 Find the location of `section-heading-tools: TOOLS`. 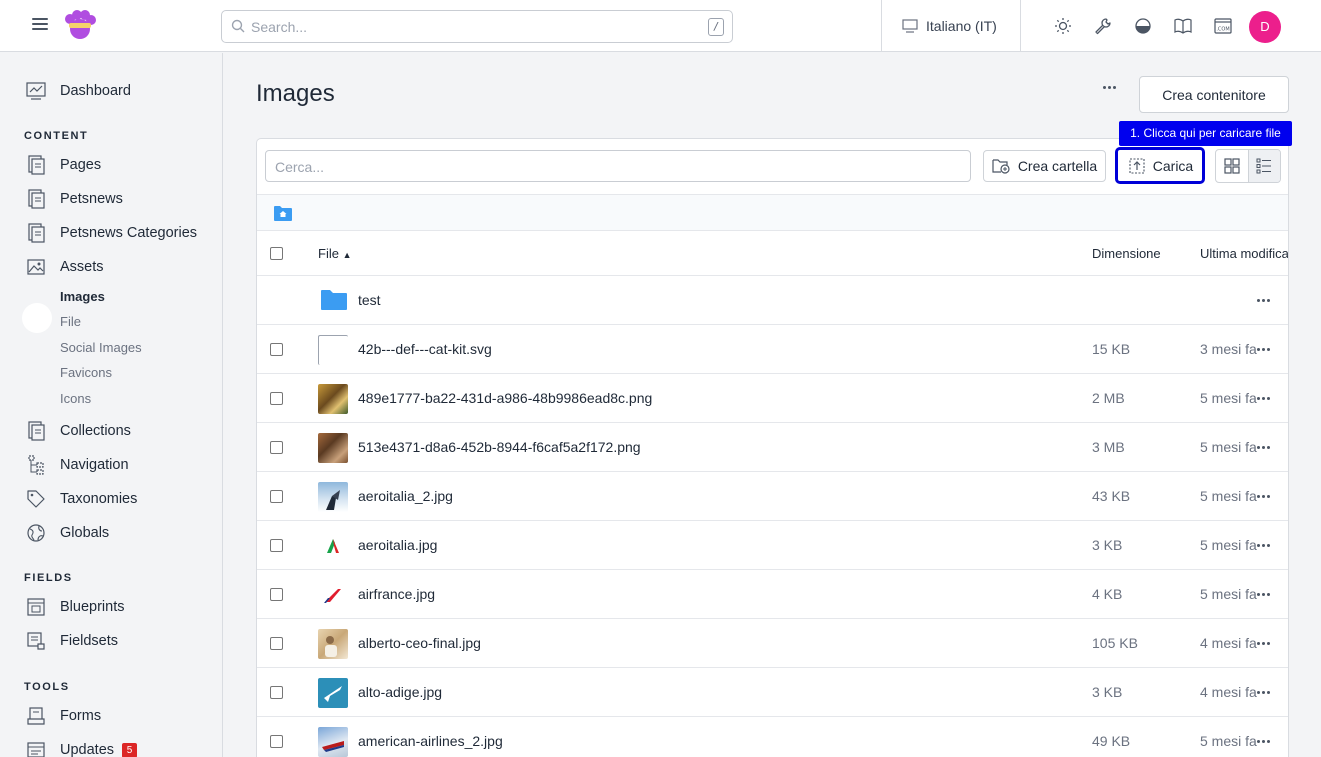

section-heading-tools: TOOLS is located at coordinates (47, 687).